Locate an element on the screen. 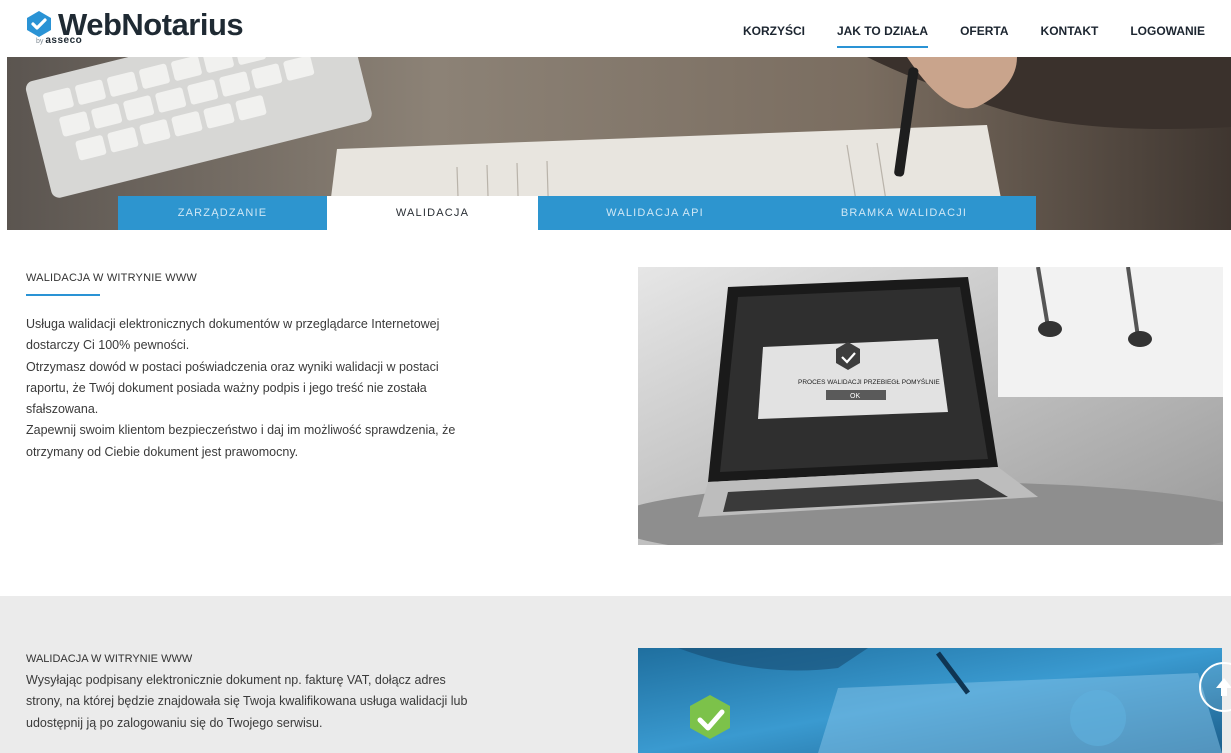 This screenshot has height=753, width=1231. logo-byline: by asseco is located at coordinates (59, 40).